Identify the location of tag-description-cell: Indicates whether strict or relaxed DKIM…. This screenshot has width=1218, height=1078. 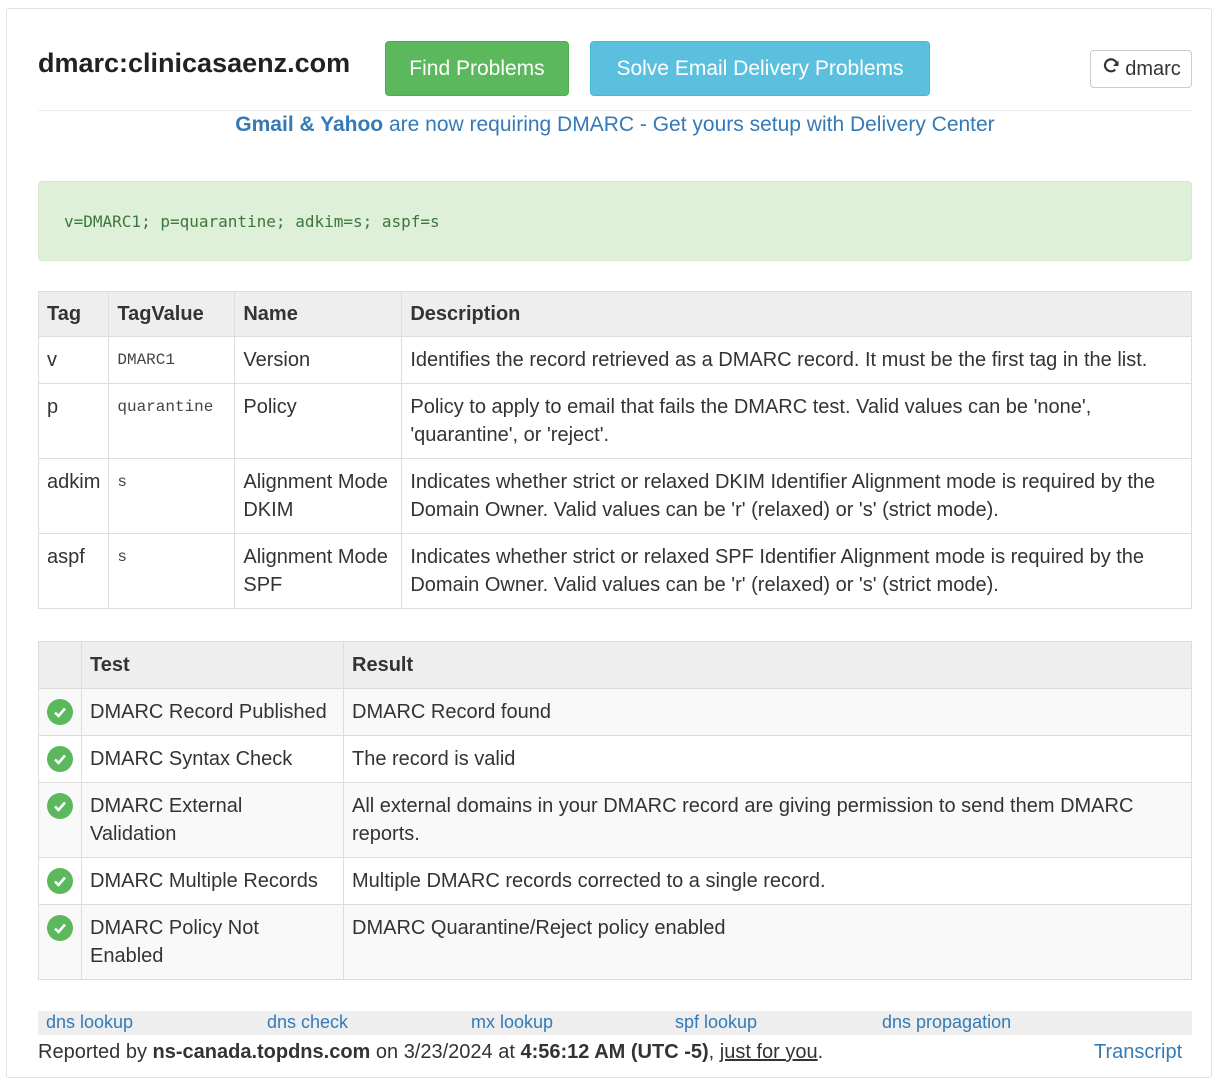
(796, 496).